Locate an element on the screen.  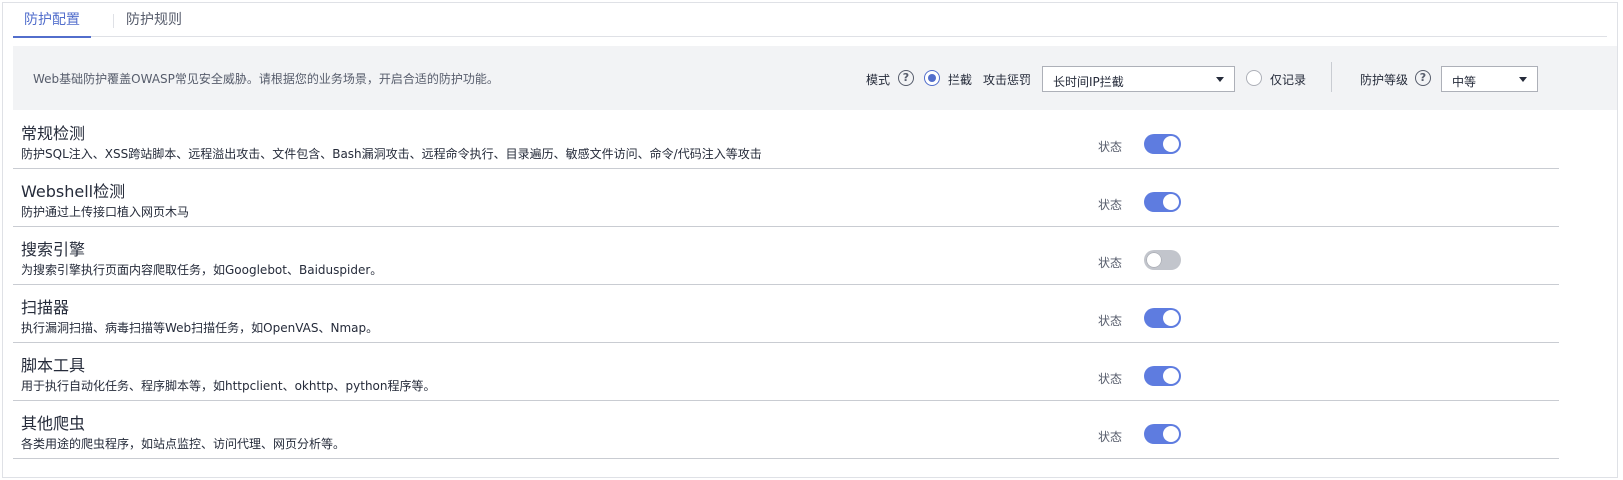
mode-radio-block-label: 拦截 is located at coordinates (960, 79).